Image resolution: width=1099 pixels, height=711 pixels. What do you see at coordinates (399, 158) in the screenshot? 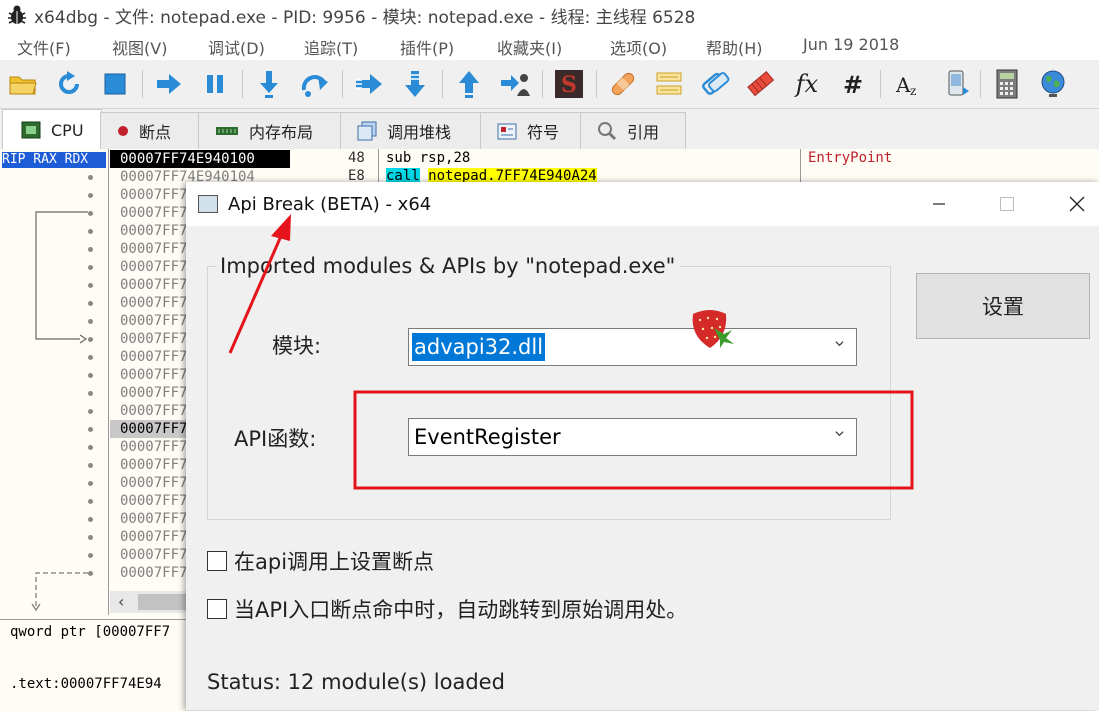
I see `mnemonic: sub` at bounding box center [399, 158].